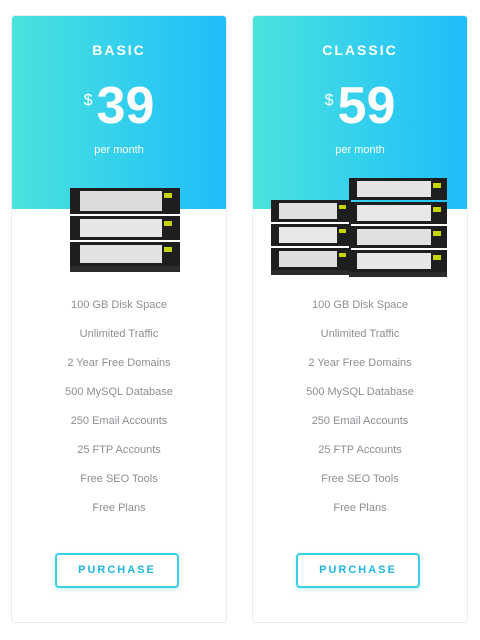 The height and width of the screenshot is (640, 480). What do you see at coordinates (359, 227) in the screenshot?
I see `server-racks-icon` at bounding box center [359, 227].